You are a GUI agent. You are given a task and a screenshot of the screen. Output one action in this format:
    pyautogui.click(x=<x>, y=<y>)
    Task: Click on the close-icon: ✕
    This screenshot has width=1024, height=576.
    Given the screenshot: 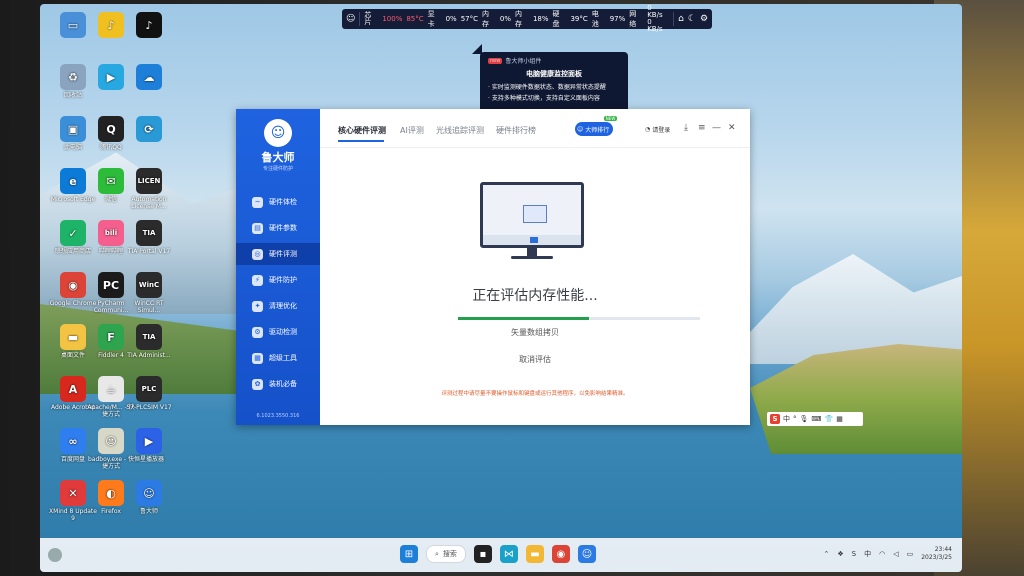 What is the action you would take?
    pyautogui.click(x=732, y=128)
    